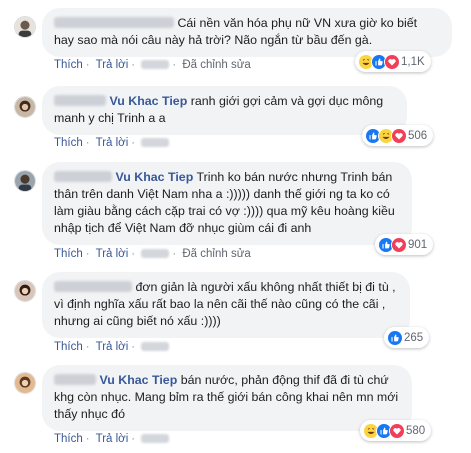 The height and width of the screenshot is (453, 471). I want to click on reaction-count: 265, so click(414, 337).